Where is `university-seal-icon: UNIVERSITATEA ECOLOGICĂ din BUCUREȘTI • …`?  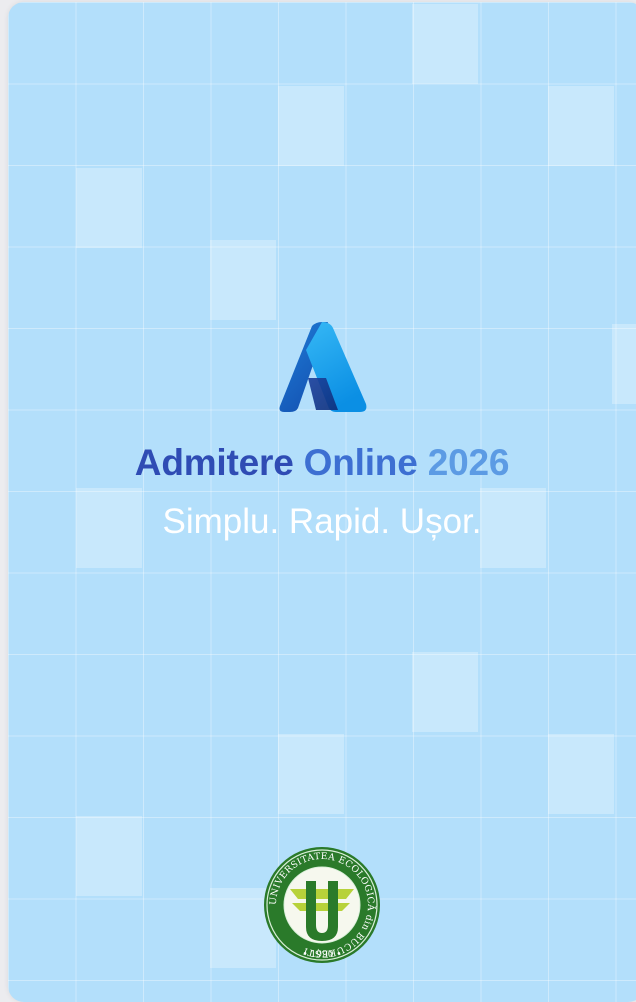
university-seal-icon: UNIVERSITATEA ECOLOGICĂ din BUCUREȘTI • … is located at coordinates (322, 905).